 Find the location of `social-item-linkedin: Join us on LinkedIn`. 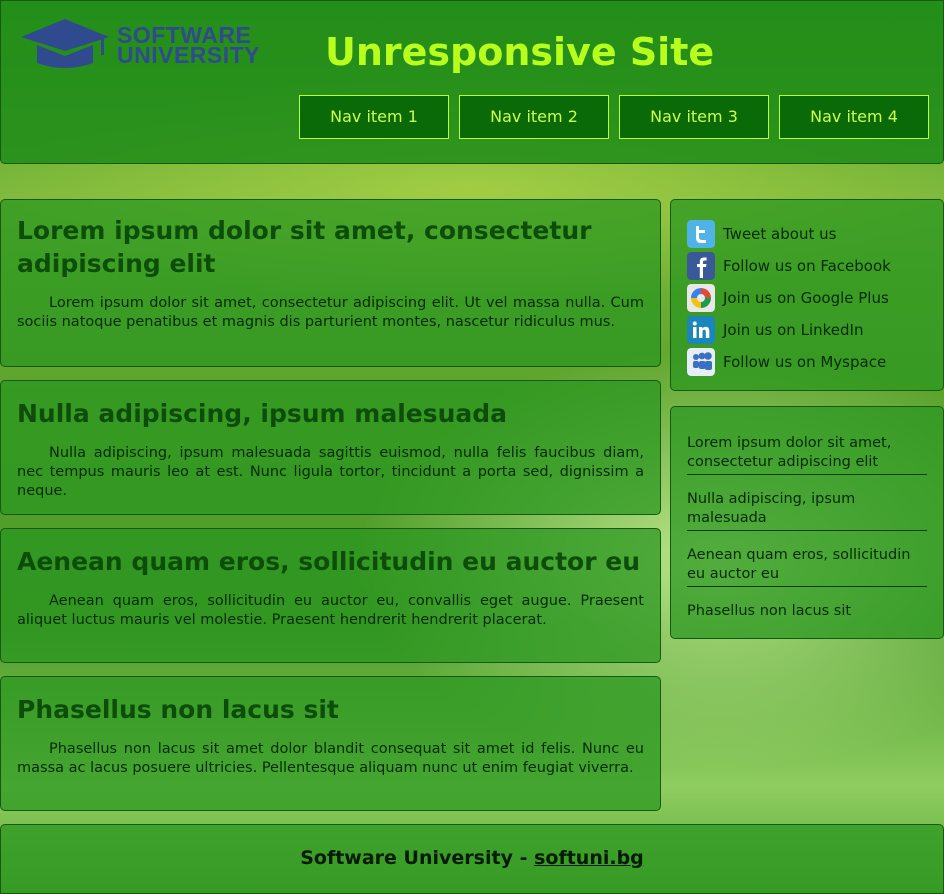

social-item-linkedin: Join us on LinkedIn is located at coordinates (807, 330).